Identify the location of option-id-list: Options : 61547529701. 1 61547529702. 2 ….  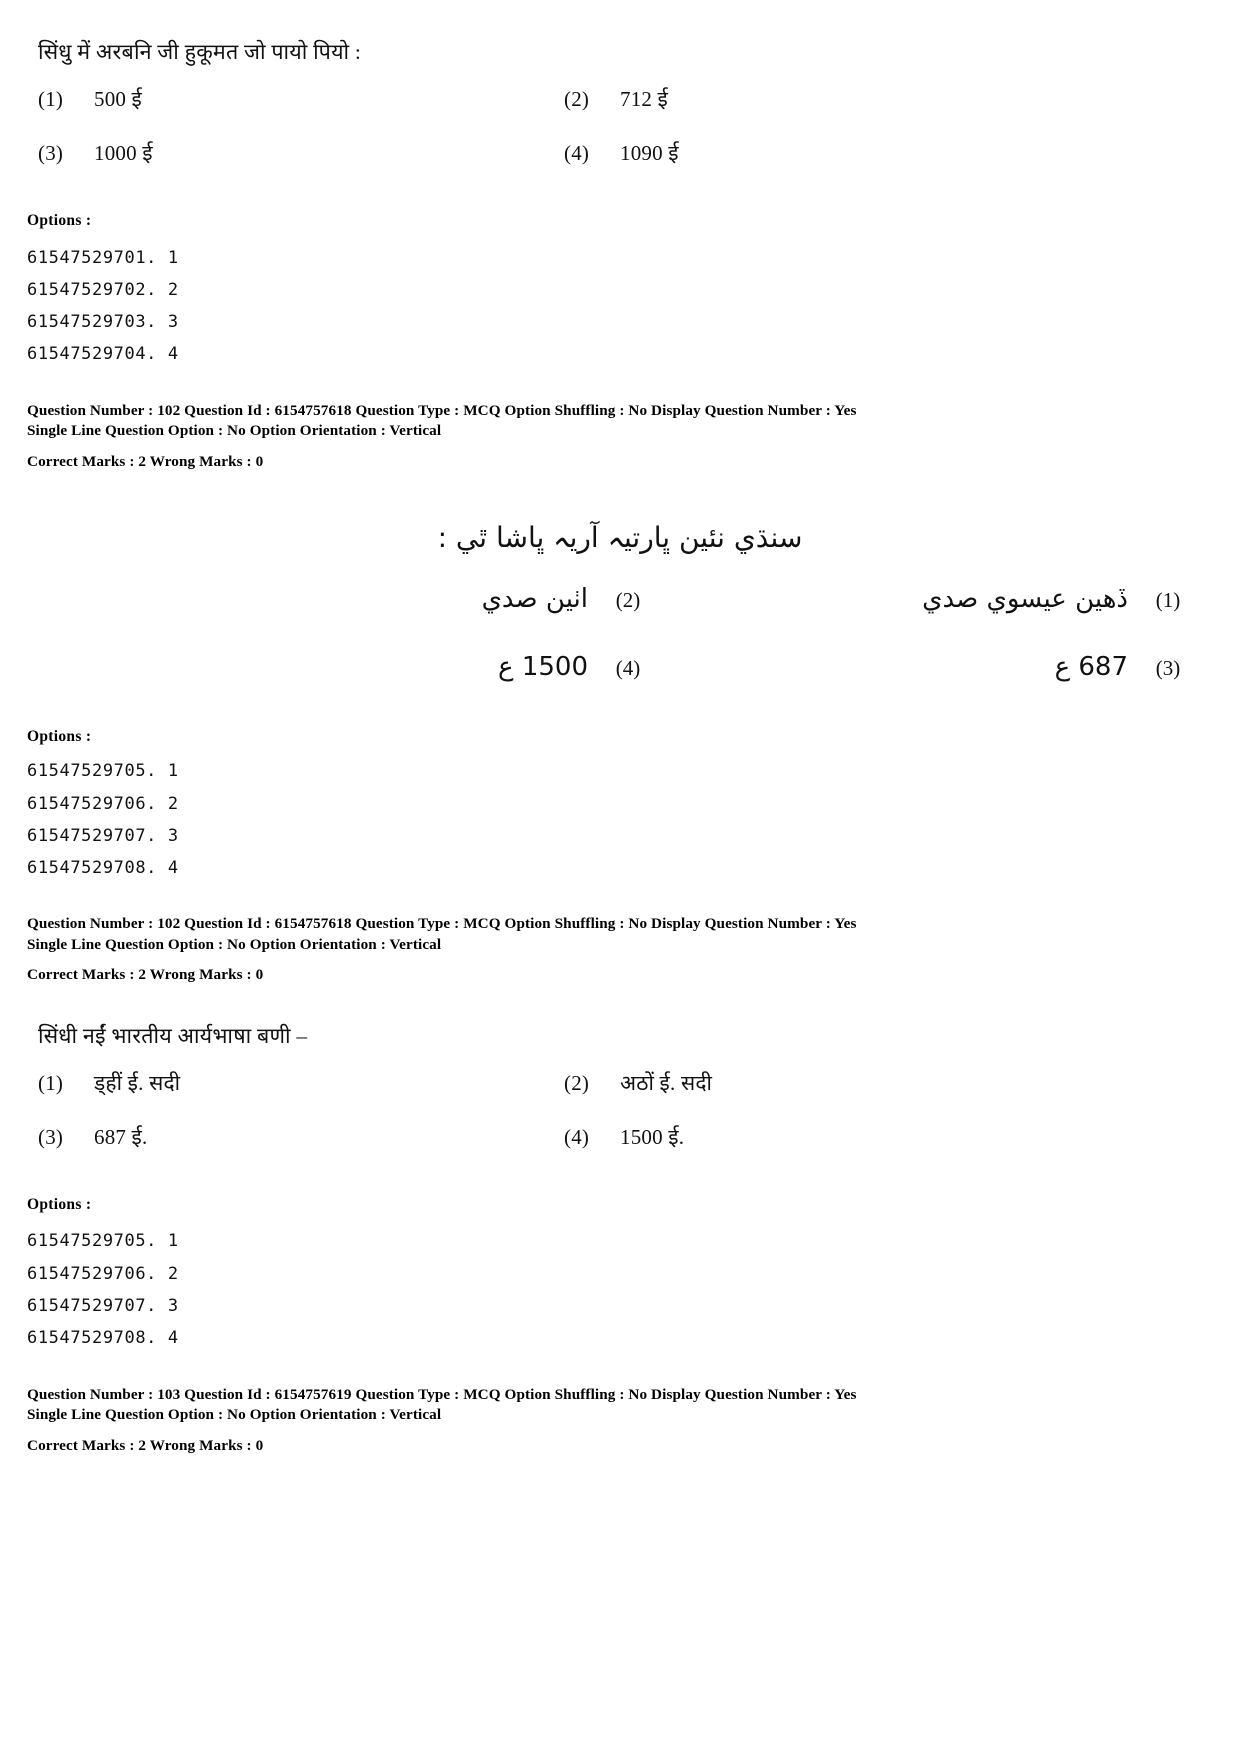
(633, 289).